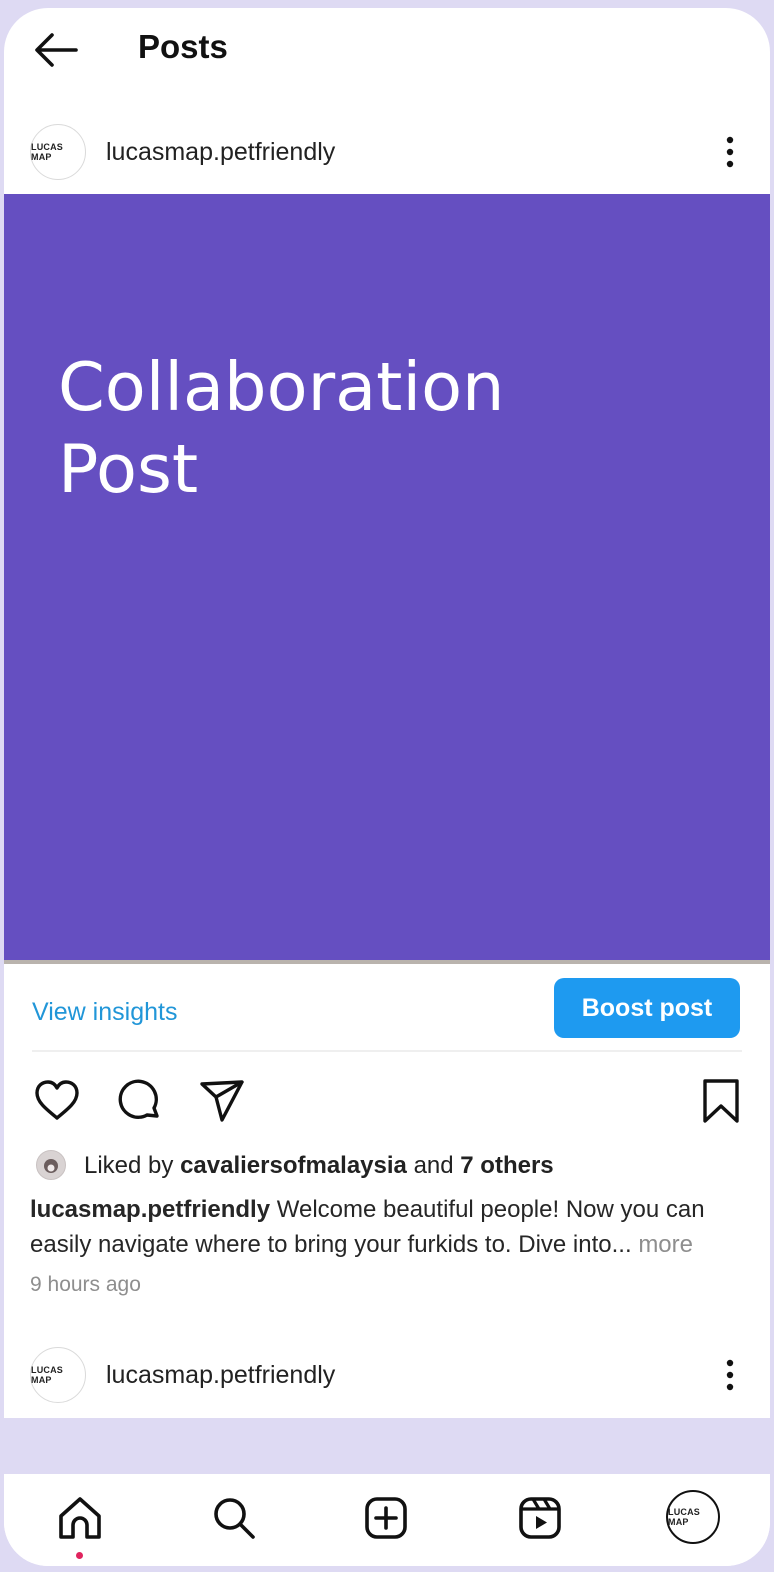 This screenshot has height=1572, width=774. I want to click on page-title: Posts, so click(183, 46).